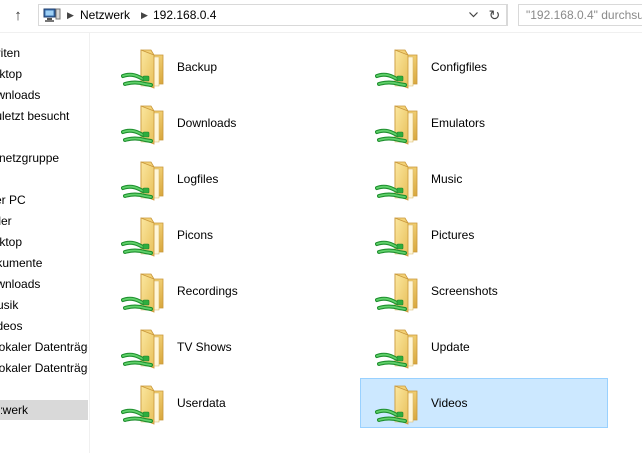 The image size is (642, 453). I want to click on sidebar-item-homegroup: Heimnetzgruppe, so click(44, 158).